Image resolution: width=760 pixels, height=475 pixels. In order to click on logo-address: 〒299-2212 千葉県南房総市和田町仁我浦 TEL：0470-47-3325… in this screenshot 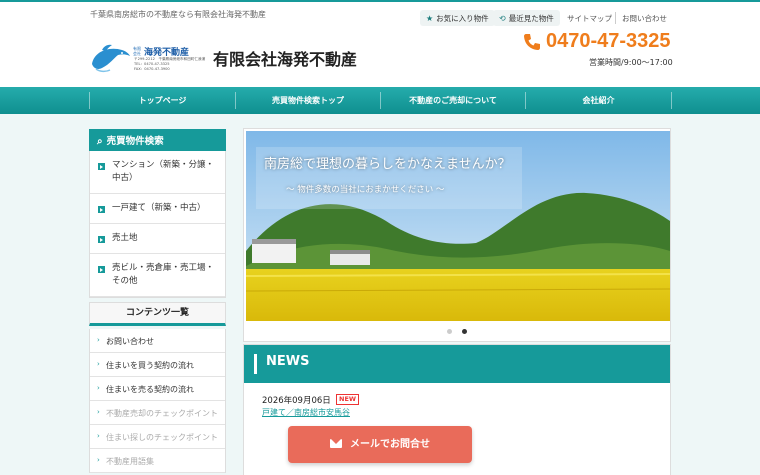, I will do `click(170, 64)`.